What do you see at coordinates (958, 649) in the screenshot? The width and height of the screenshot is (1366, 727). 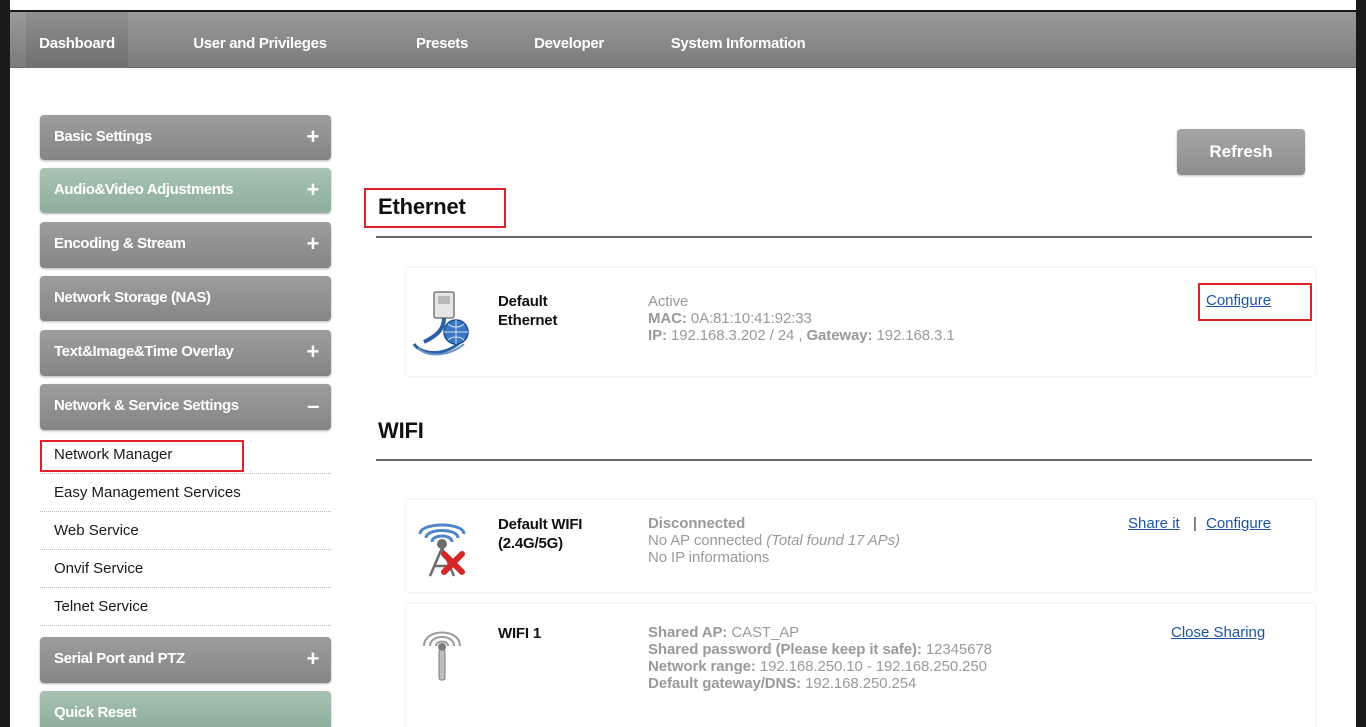 I see `wifi1-password-value: 12345678` at bounding box center [958, 649].